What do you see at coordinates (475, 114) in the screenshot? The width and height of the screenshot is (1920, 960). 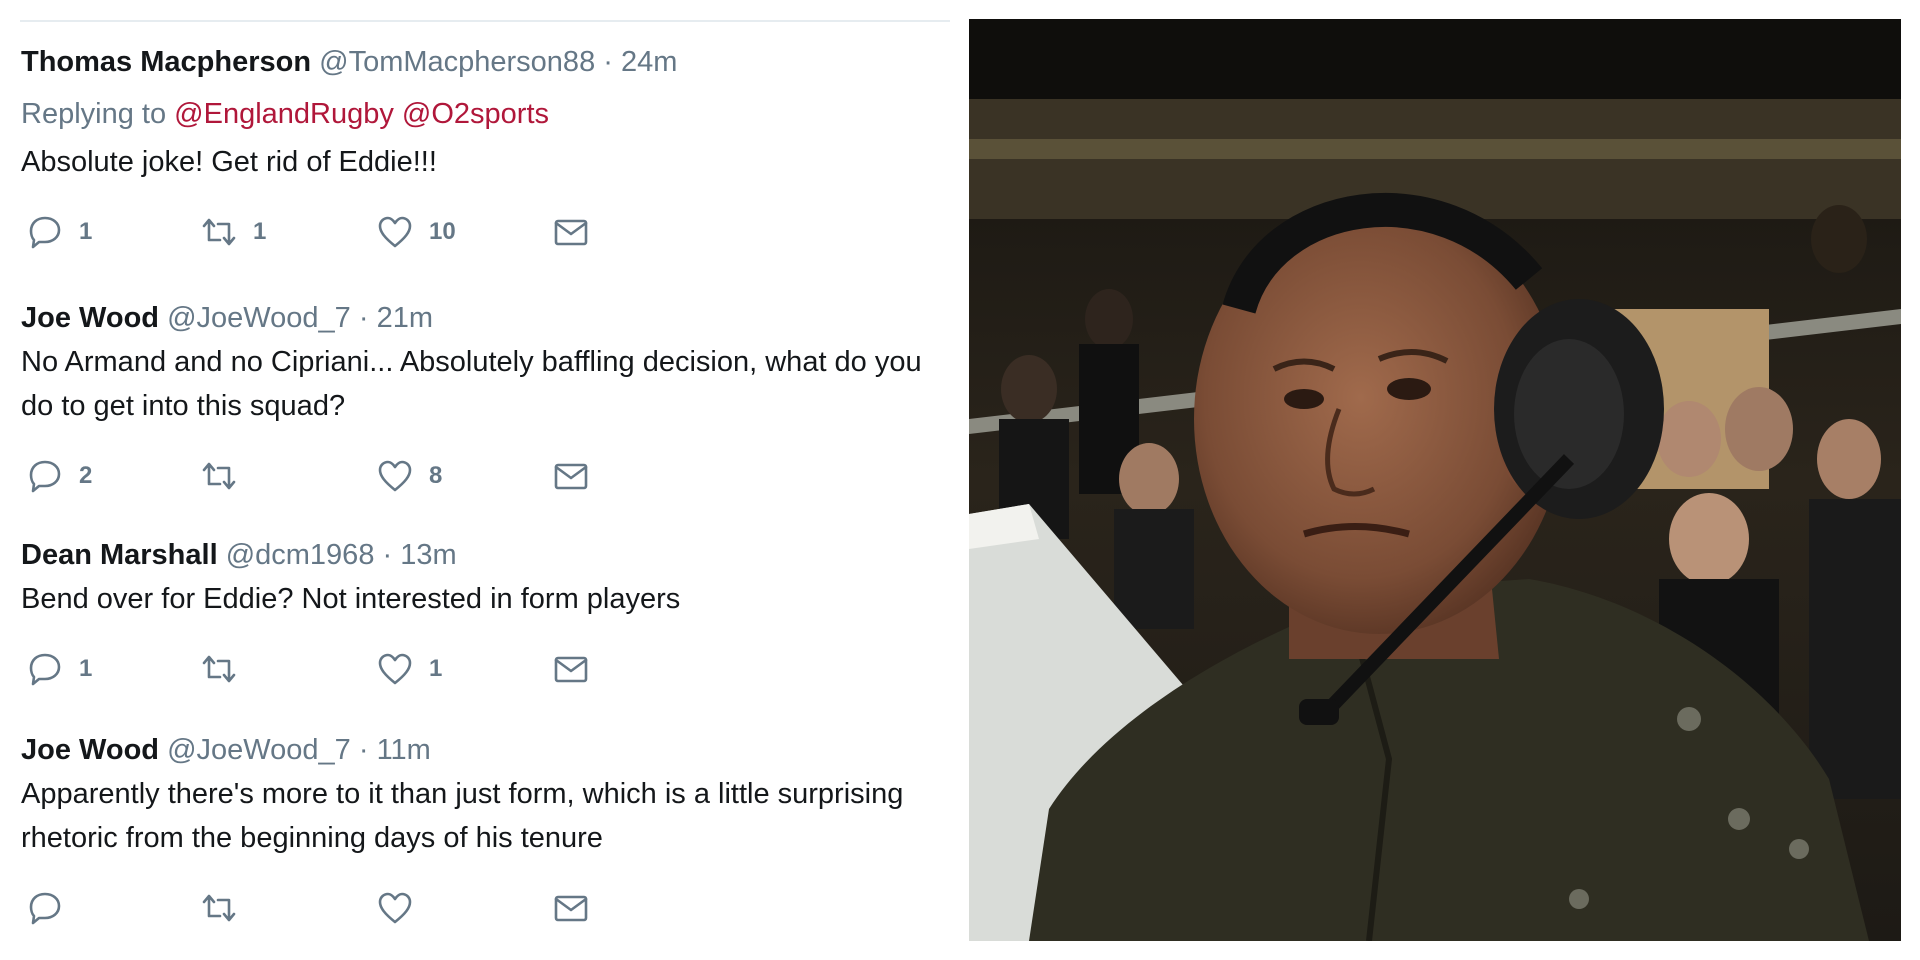 I see `mention-link: @O2sports` at bounding box center [475, 114].